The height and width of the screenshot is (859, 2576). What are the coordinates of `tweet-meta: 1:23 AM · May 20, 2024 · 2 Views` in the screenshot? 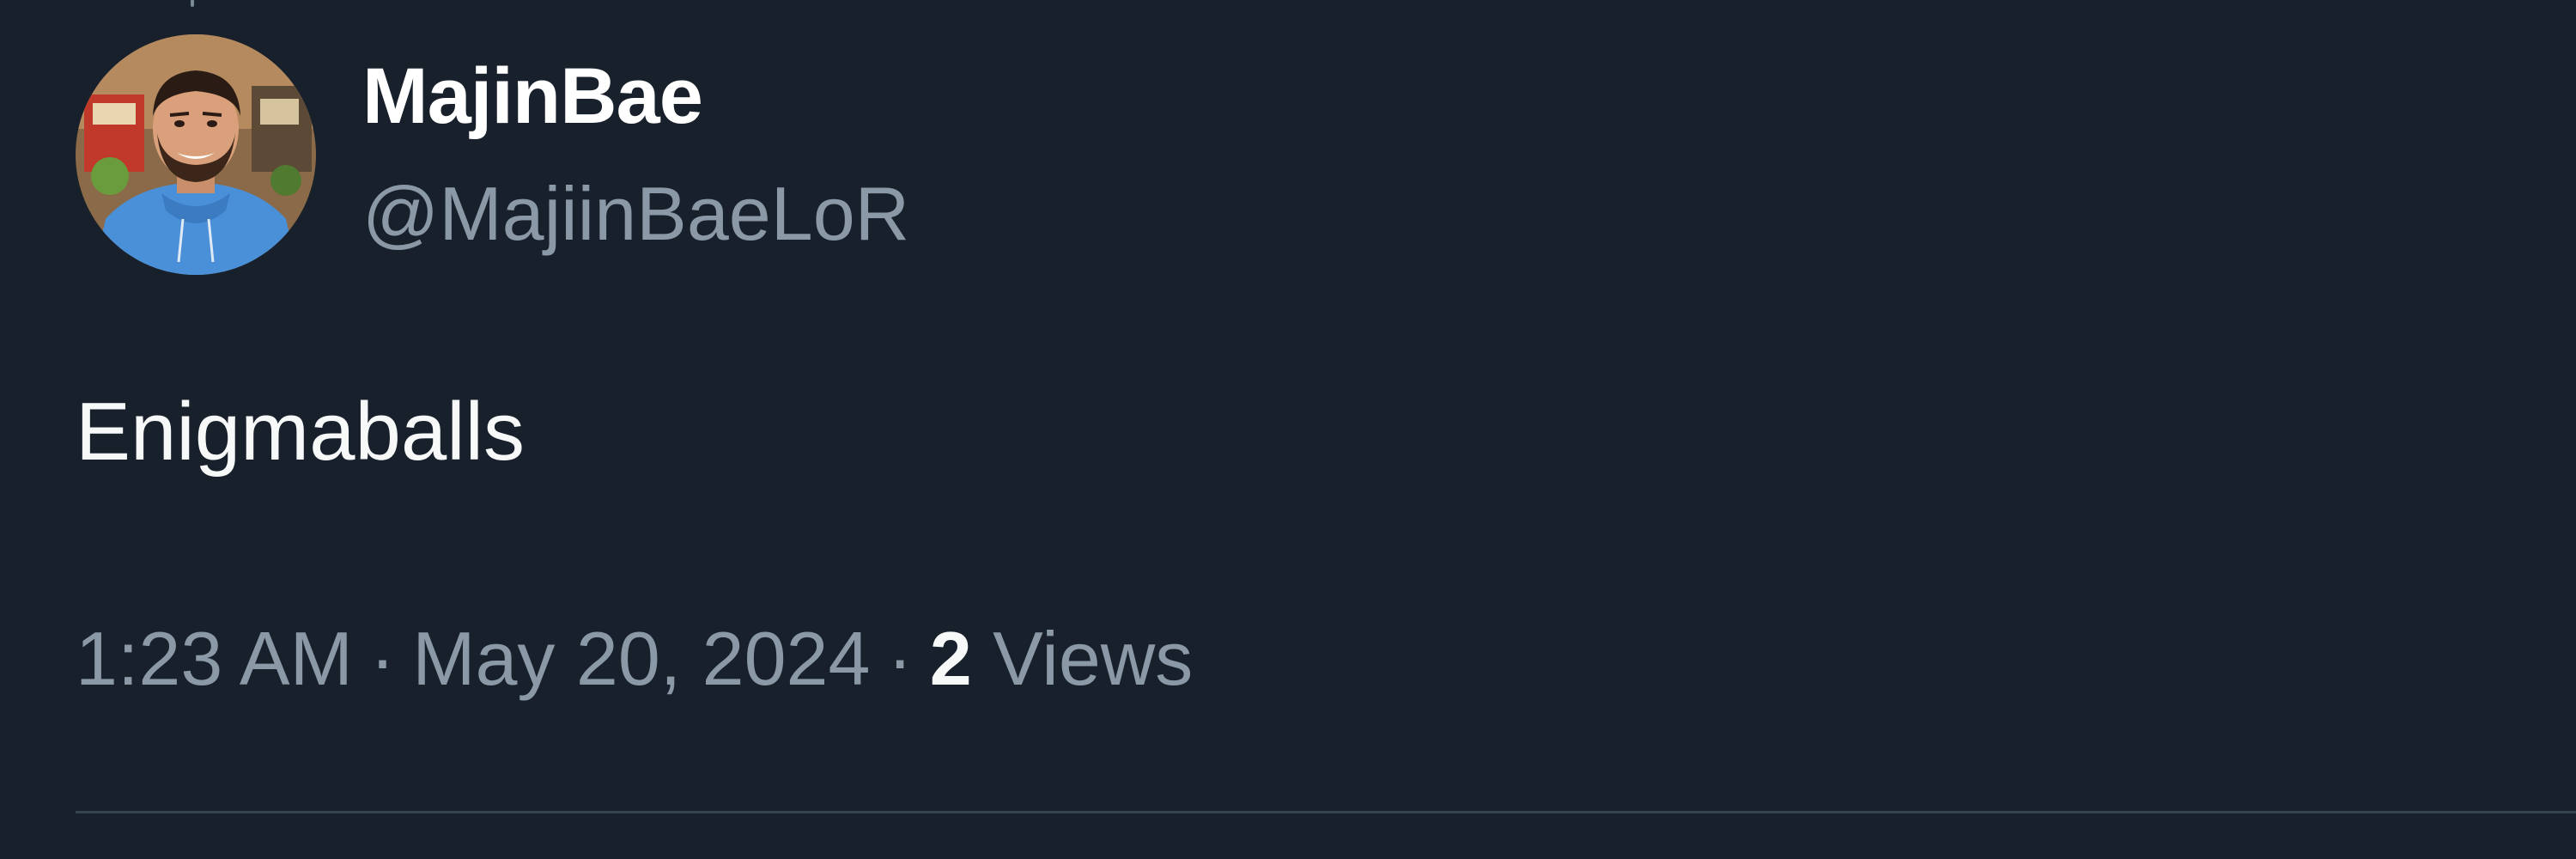 It's located at (634, 659).